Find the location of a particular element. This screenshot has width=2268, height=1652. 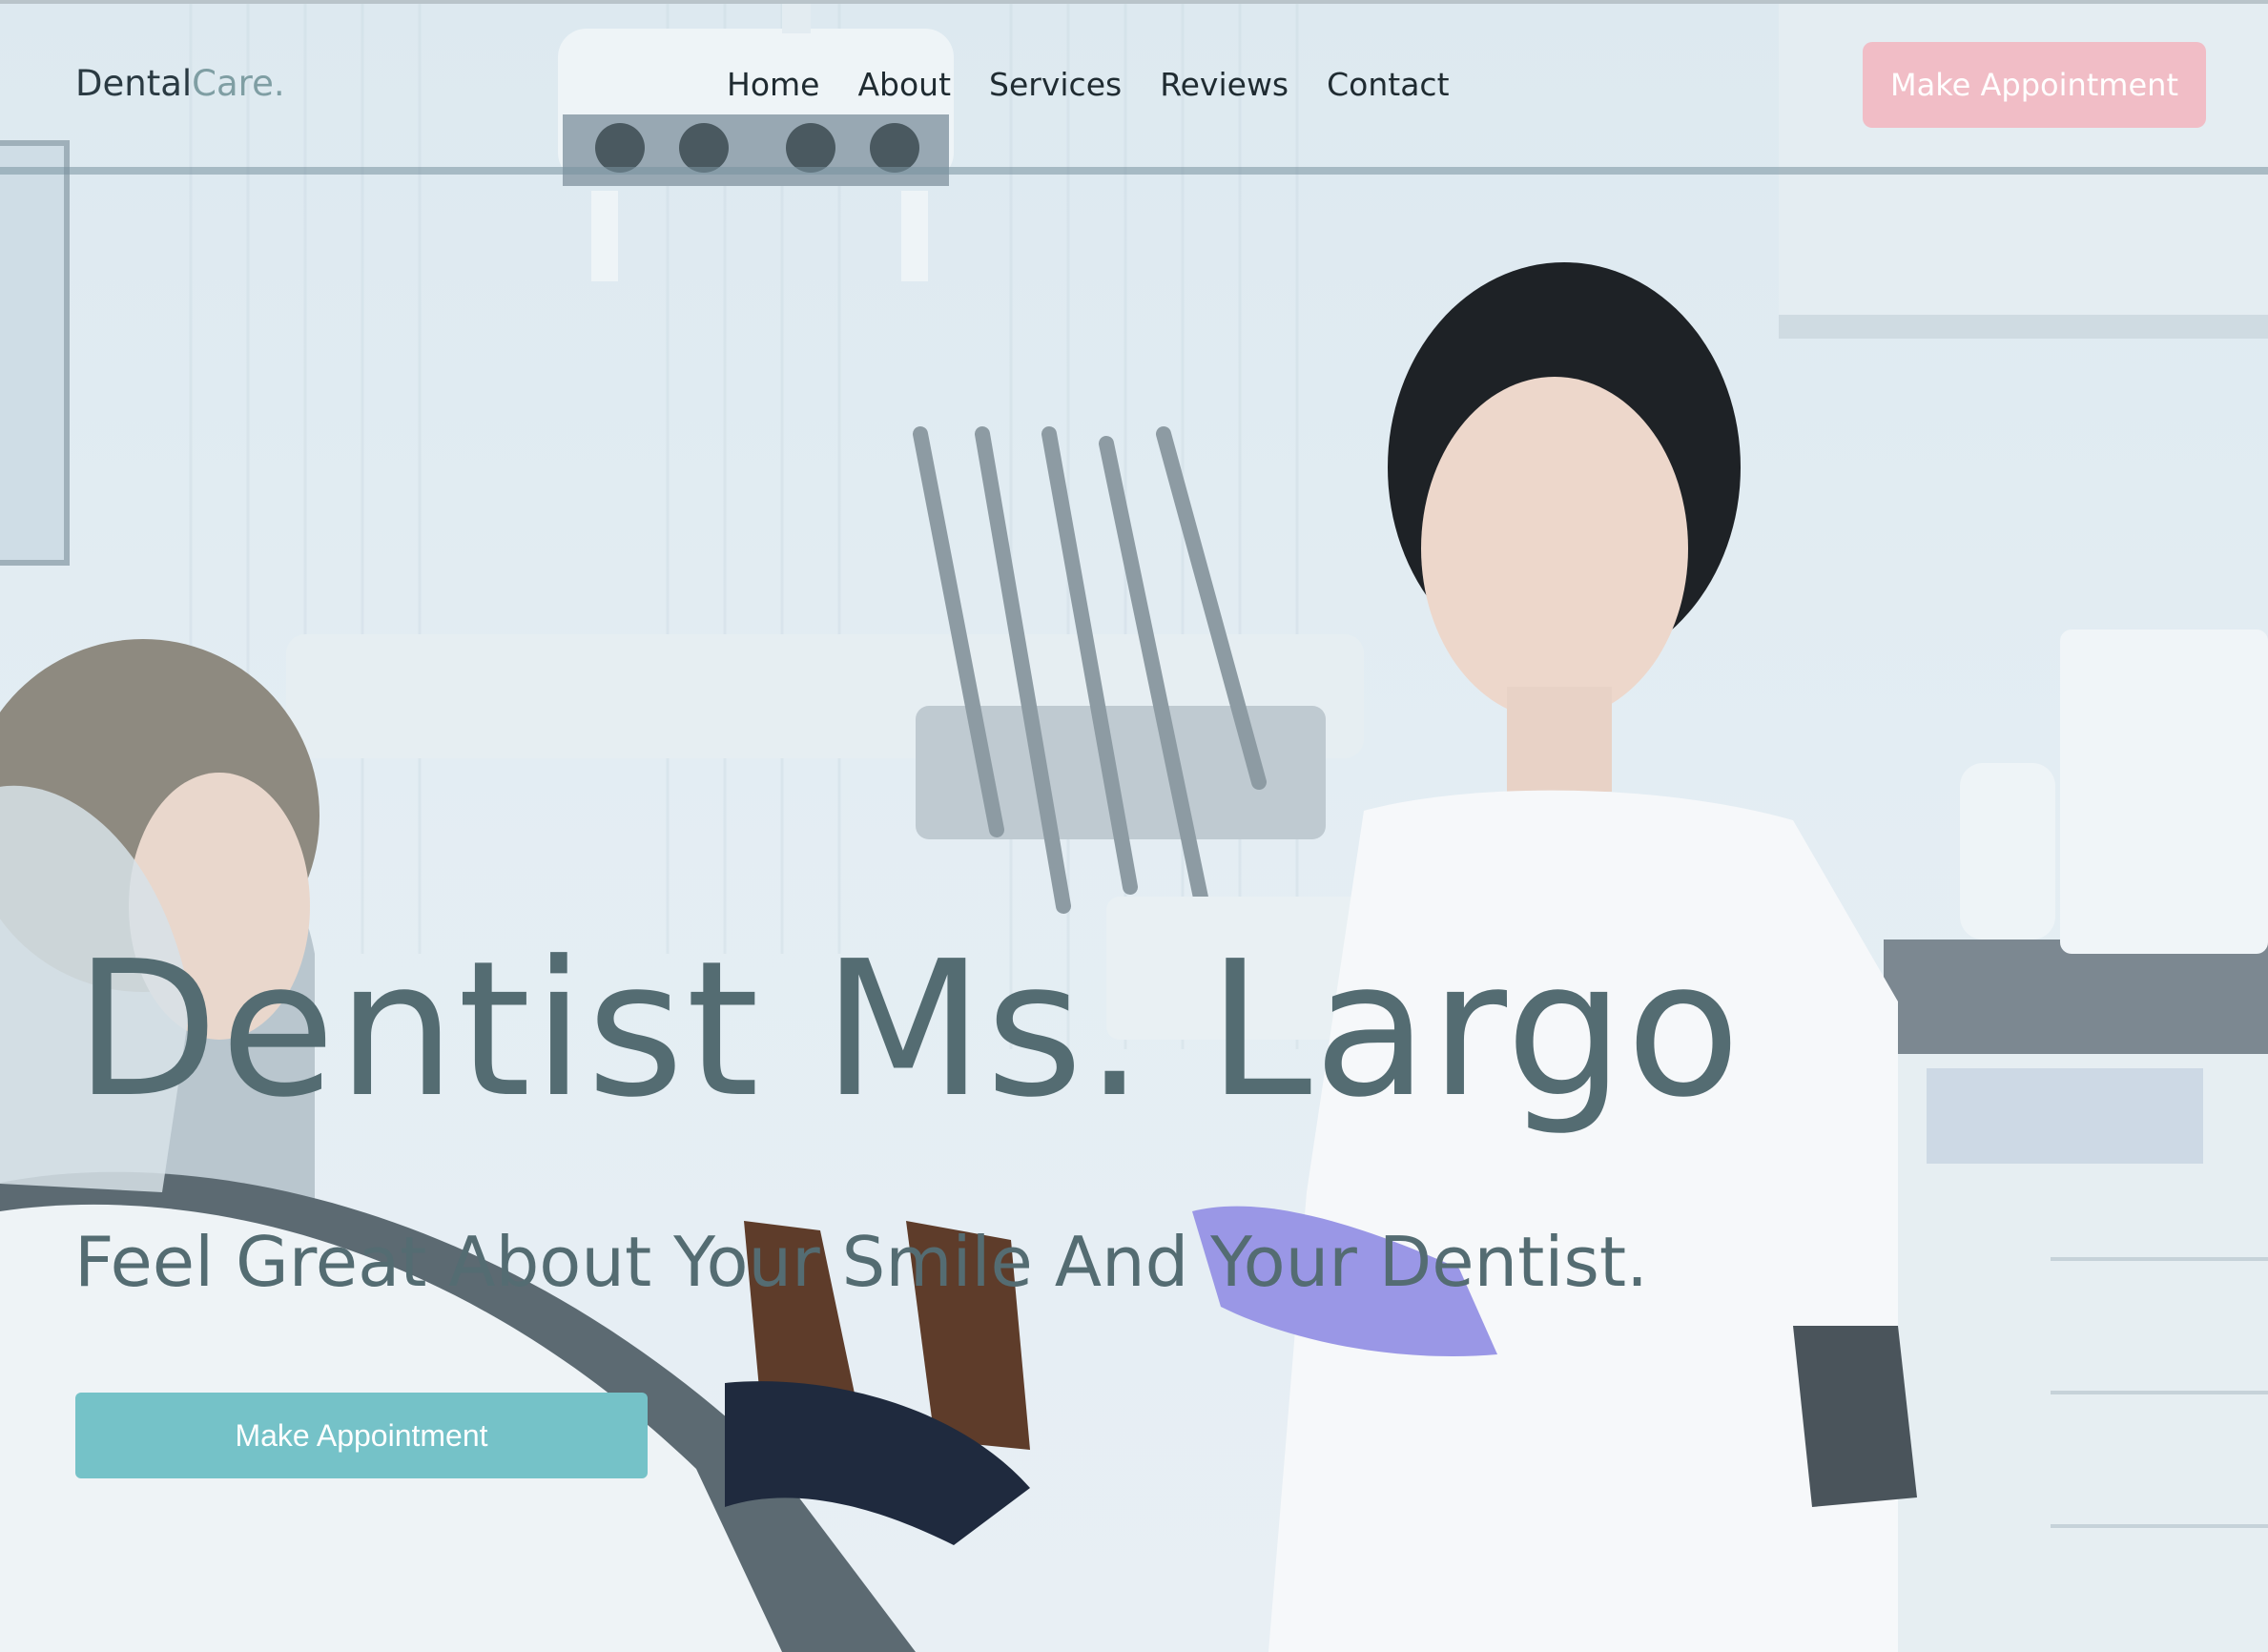

navbar-divider is located at coordinates (1134, 171).